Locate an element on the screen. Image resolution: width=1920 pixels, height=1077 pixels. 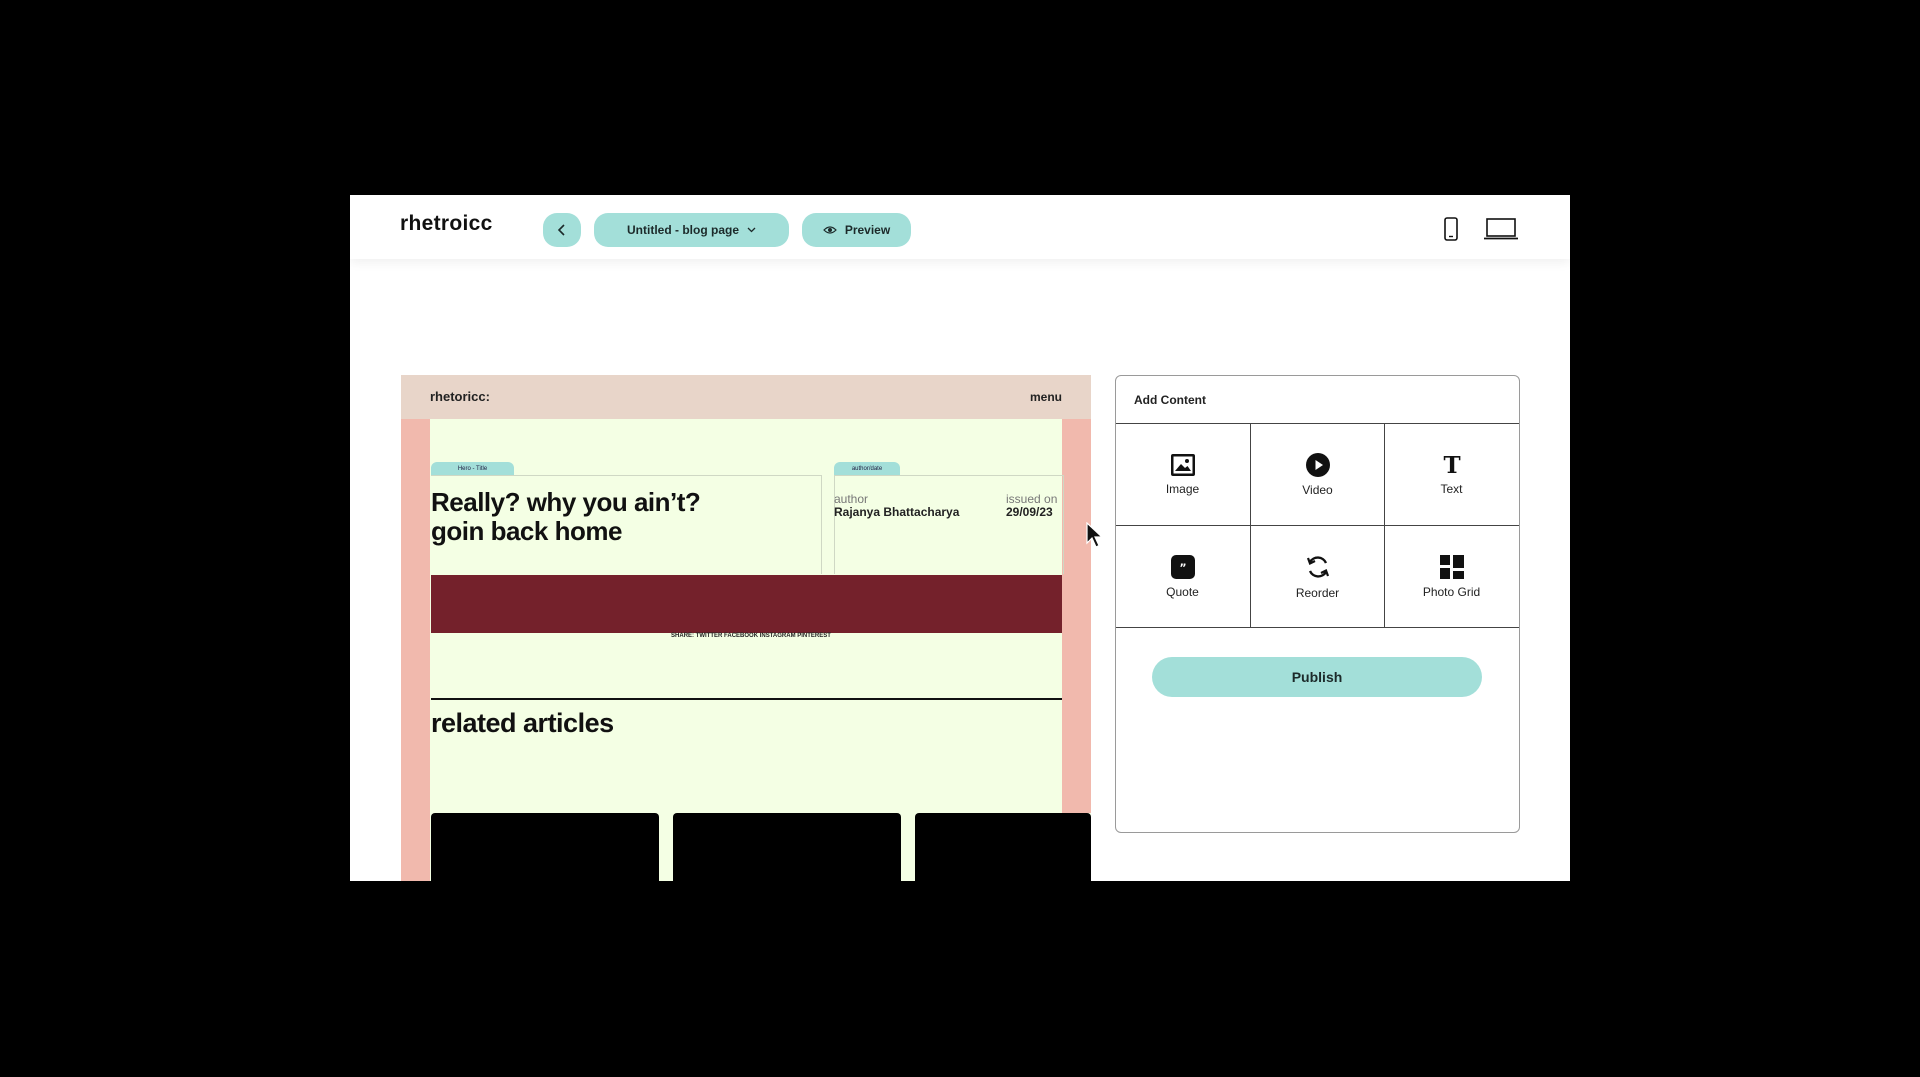
panel-title: Add Content is located at coordinates (1170, 400).